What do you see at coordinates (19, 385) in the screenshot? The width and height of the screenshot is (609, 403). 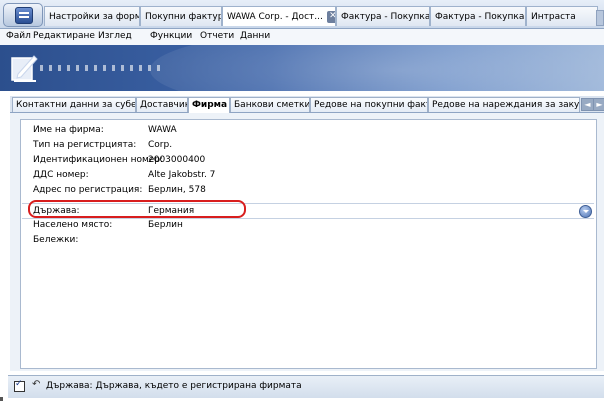 I see `checkbox-icon` at bounding box center [19, 385].